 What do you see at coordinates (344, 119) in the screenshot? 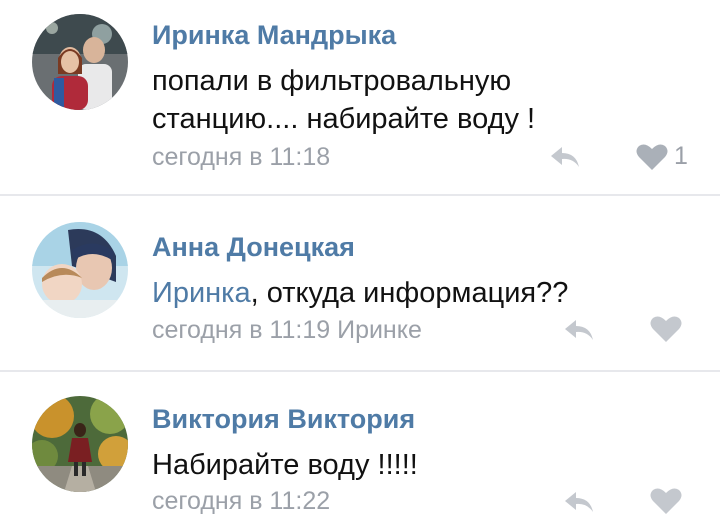
I see `comment-text-line: станцию.... набирайте воду !` at bounding box center [344, 119].